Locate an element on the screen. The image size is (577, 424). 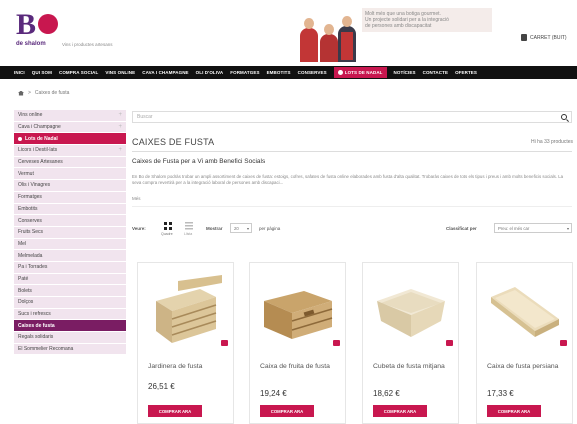
sidebar-item-label: Paté is located at coordinates (23, 278).